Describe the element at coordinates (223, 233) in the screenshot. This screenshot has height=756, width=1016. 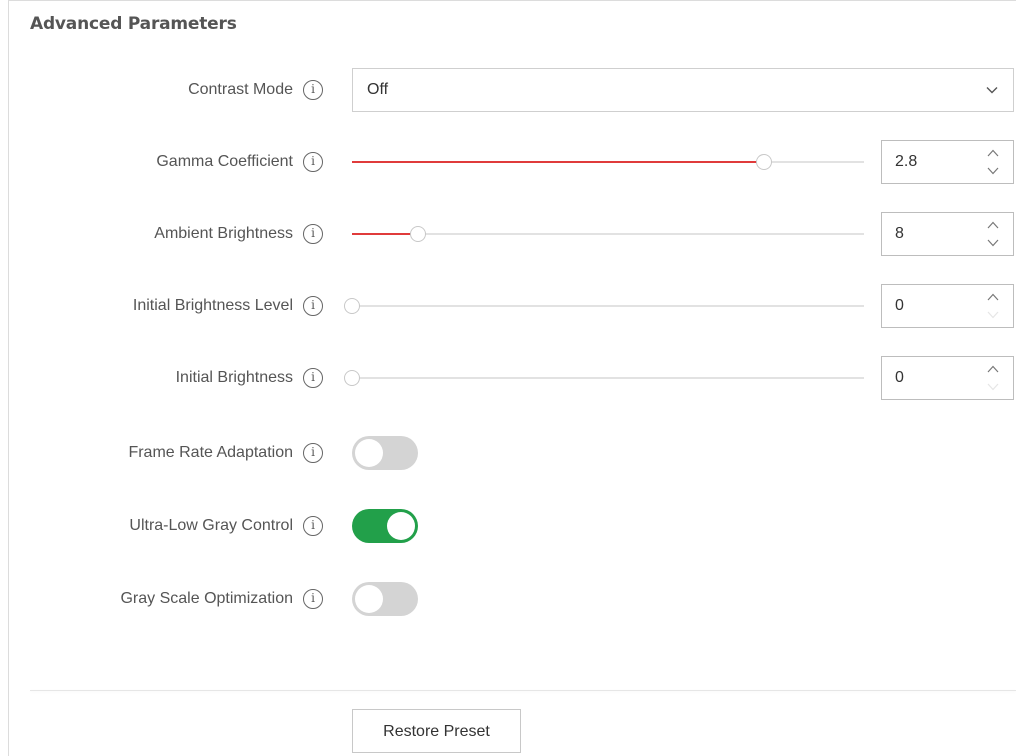
I see `ambient-brightness-label: Ambient Brightness` at that location.